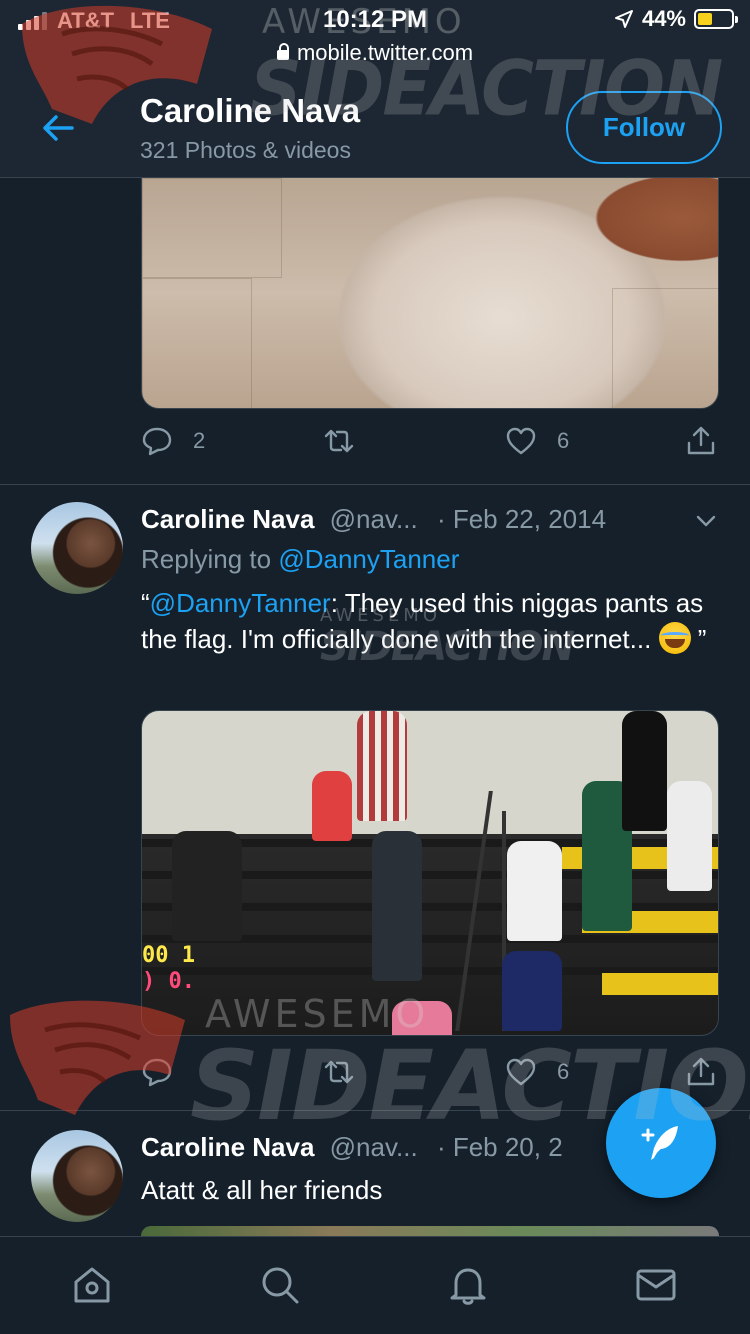 This screenshot has width=750, height=1334. Describe the element at coordinates (674, 638) in the screenshot. I see `laughing-emoji-icon` at that location.